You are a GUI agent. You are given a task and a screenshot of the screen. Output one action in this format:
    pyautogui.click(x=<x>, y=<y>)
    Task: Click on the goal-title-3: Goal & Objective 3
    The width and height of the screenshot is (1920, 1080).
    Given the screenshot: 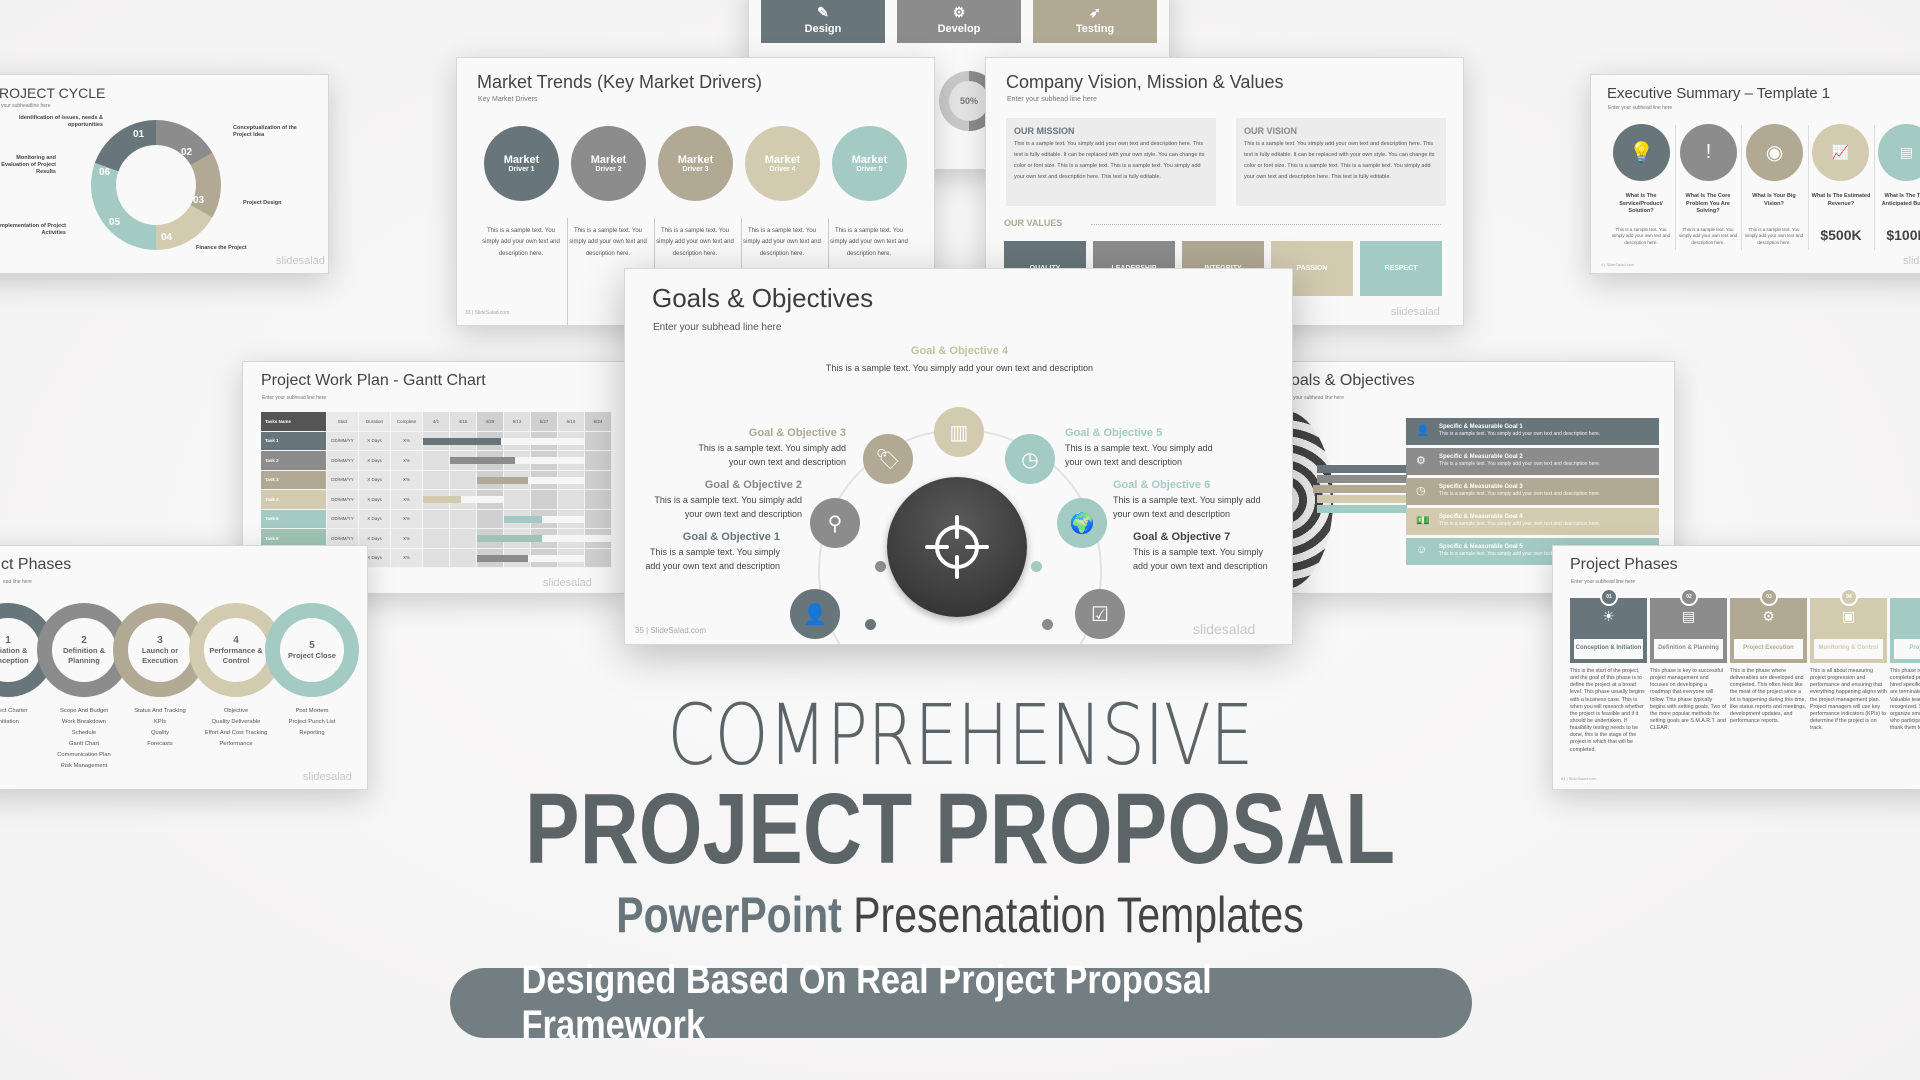 What is the action you would take?
    pyautogui.click(x=797, y=433)
    